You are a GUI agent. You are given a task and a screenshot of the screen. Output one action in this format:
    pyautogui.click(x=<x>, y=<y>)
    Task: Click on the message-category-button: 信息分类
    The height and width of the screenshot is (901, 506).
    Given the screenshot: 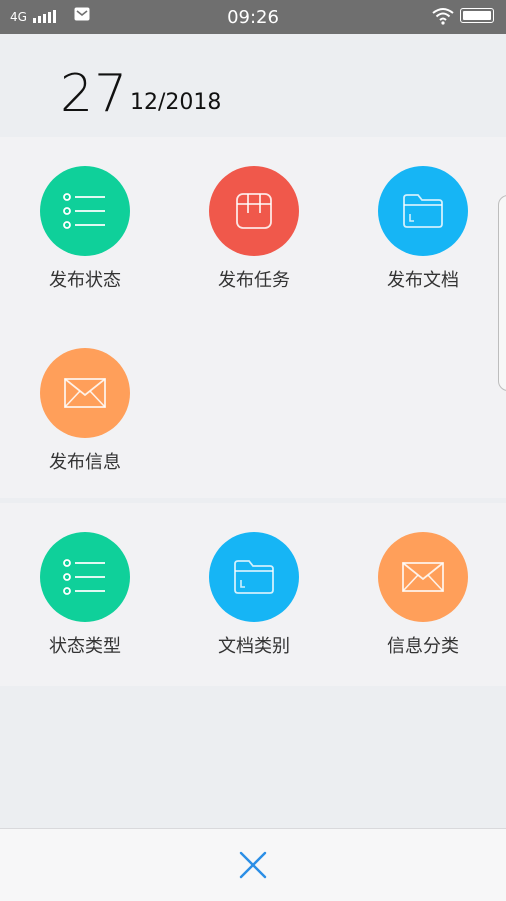 What is the action you would take?
    pyautogui.click(x=422, y=595)
    